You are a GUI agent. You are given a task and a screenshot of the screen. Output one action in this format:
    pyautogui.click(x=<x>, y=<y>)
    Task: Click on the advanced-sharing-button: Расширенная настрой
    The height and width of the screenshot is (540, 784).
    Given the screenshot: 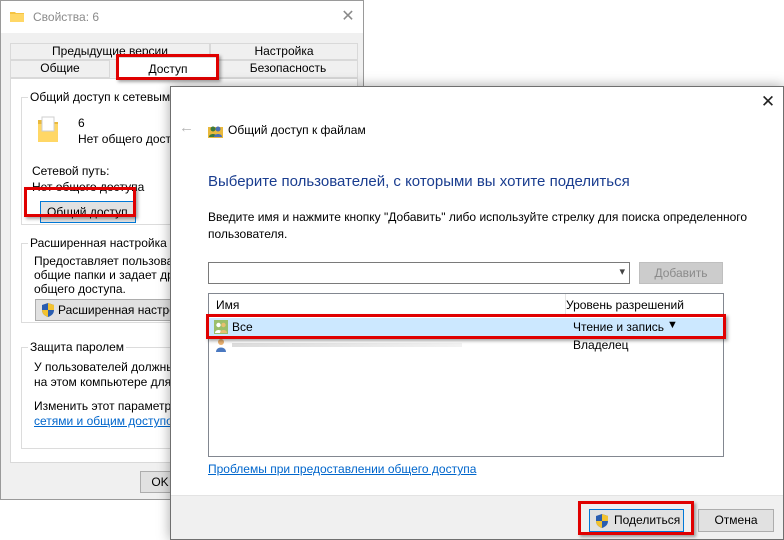 What is the action you would take?
    pyautogui.click(x=110, y=310)
    